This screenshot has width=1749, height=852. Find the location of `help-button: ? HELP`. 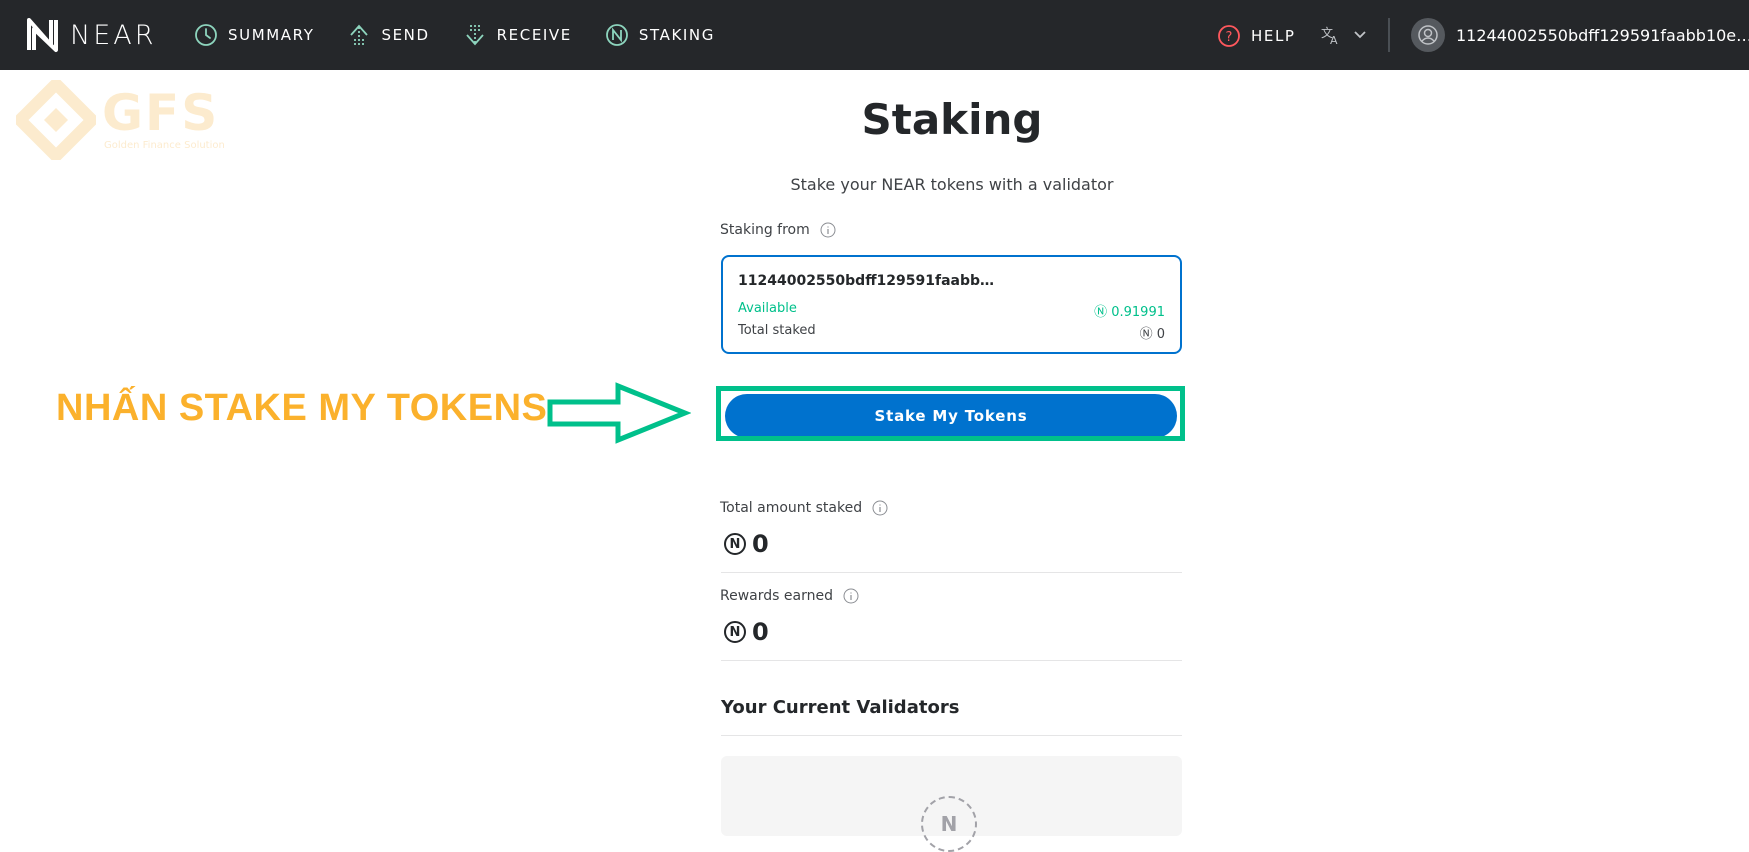

help-button: ? HELP is located at coordinates (1256, 36).